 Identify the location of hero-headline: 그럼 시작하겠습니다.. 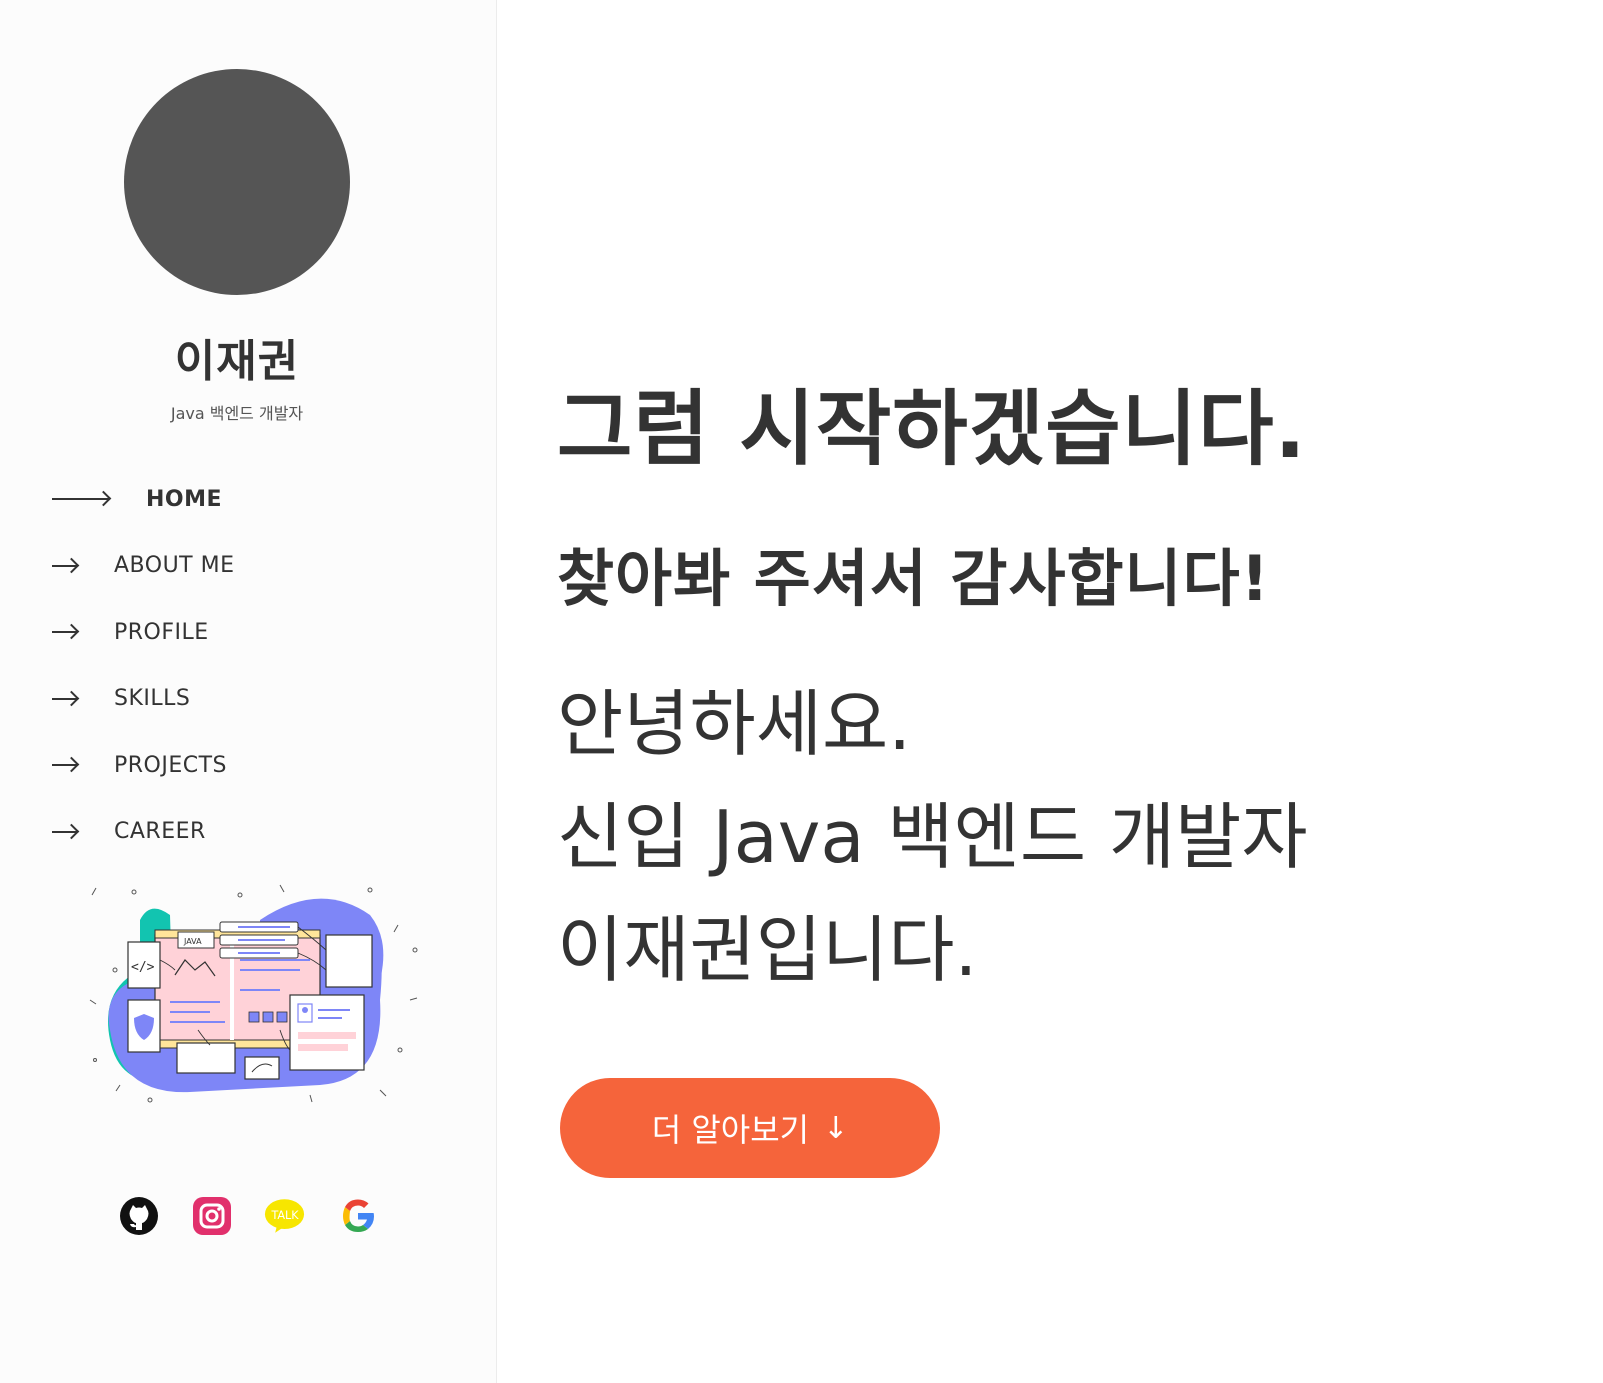
(932, 429).